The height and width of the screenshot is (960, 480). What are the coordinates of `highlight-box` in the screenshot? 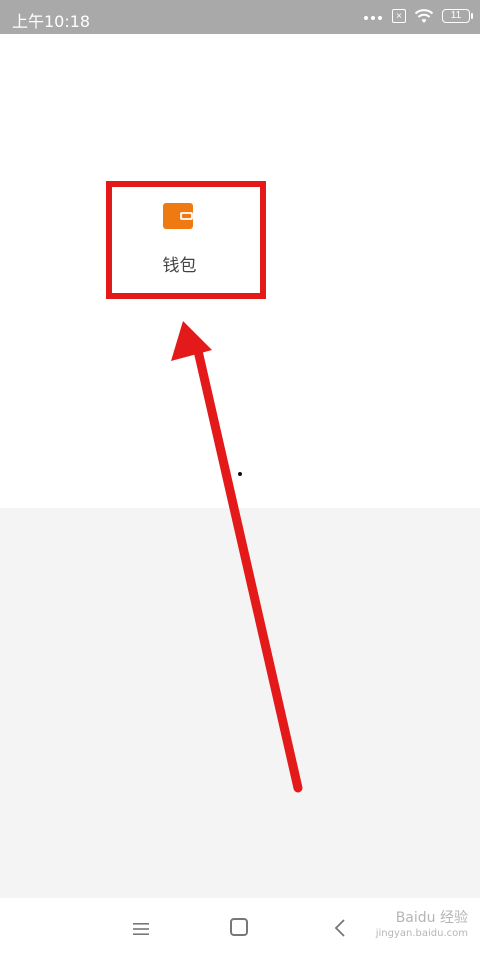 It's located at (186, 240).